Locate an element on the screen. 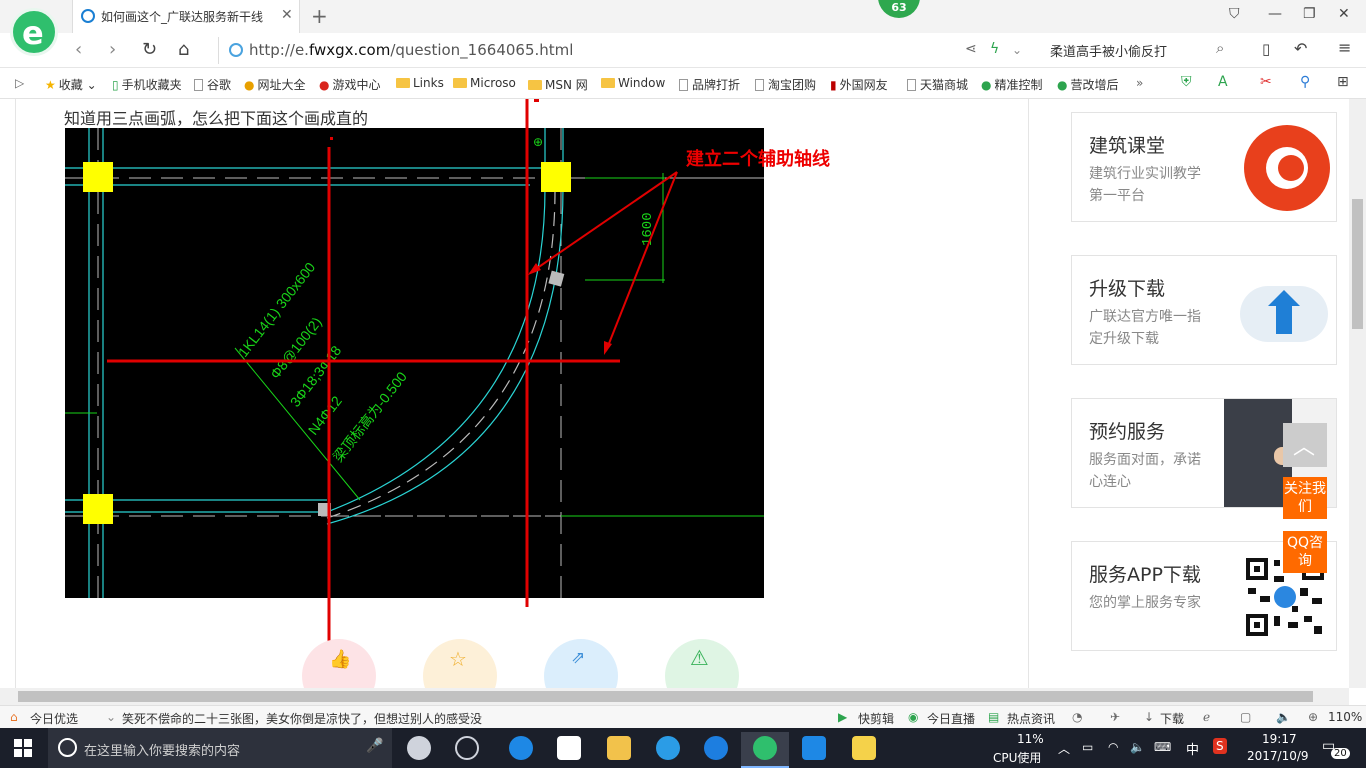 The image size is (1366, 768). bookmark-taobao: 淘宝团购 is located at coordinates (785, 84).